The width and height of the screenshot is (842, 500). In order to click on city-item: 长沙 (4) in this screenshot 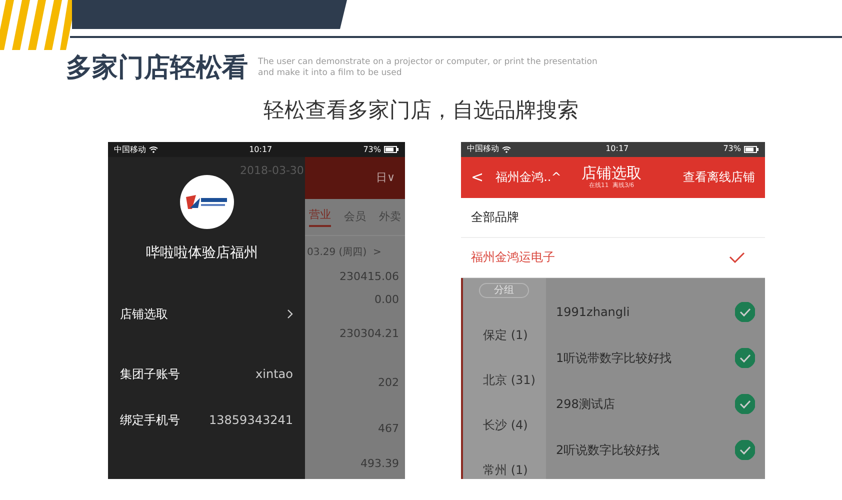, I will do `click(504, 425)`.